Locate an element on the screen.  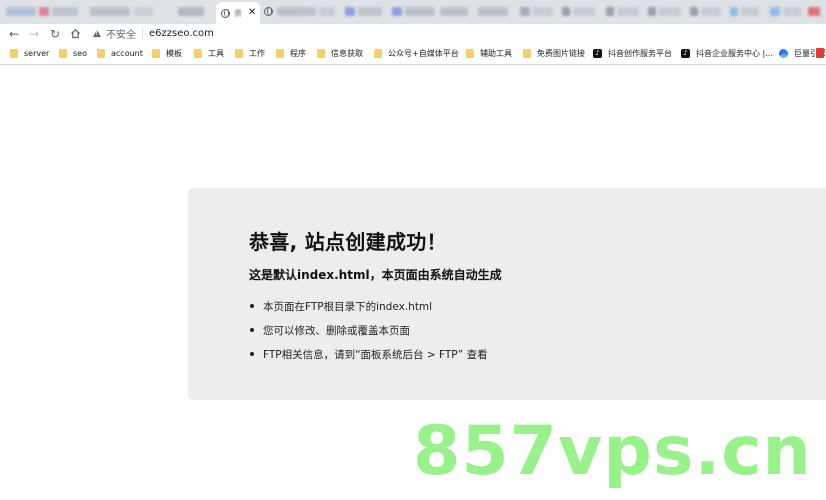
bookmark-free-images: 免费图片链接 is located at coordinates (554, 53).